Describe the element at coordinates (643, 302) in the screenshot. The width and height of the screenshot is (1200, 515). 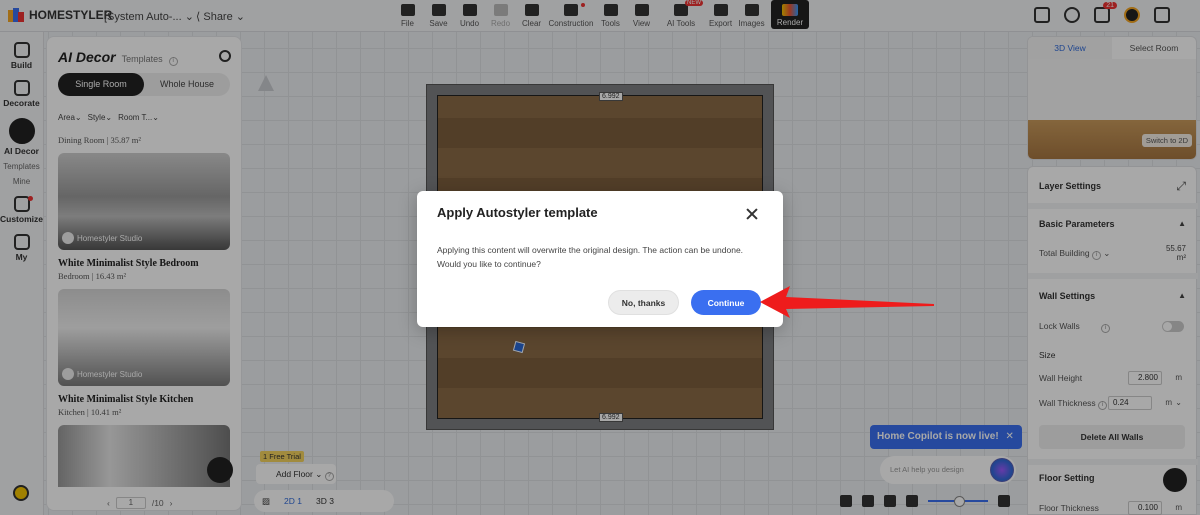
I see `no-thanks-button: No, thanks` at that location.